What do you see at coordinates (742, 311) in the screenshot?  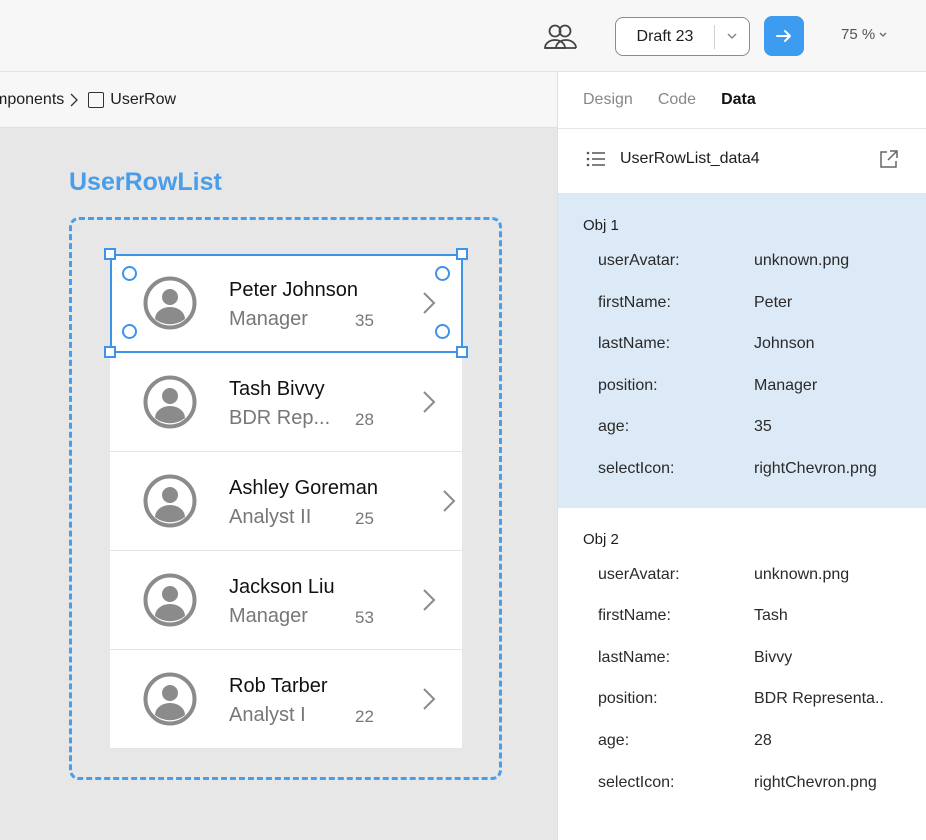 I see `field-row: firstName: Peter` at bounding box center [742, 311].